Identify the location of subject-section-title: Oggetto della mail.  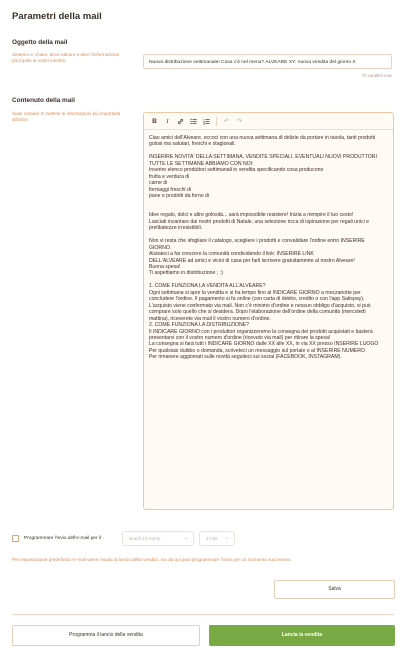
(40, 42).